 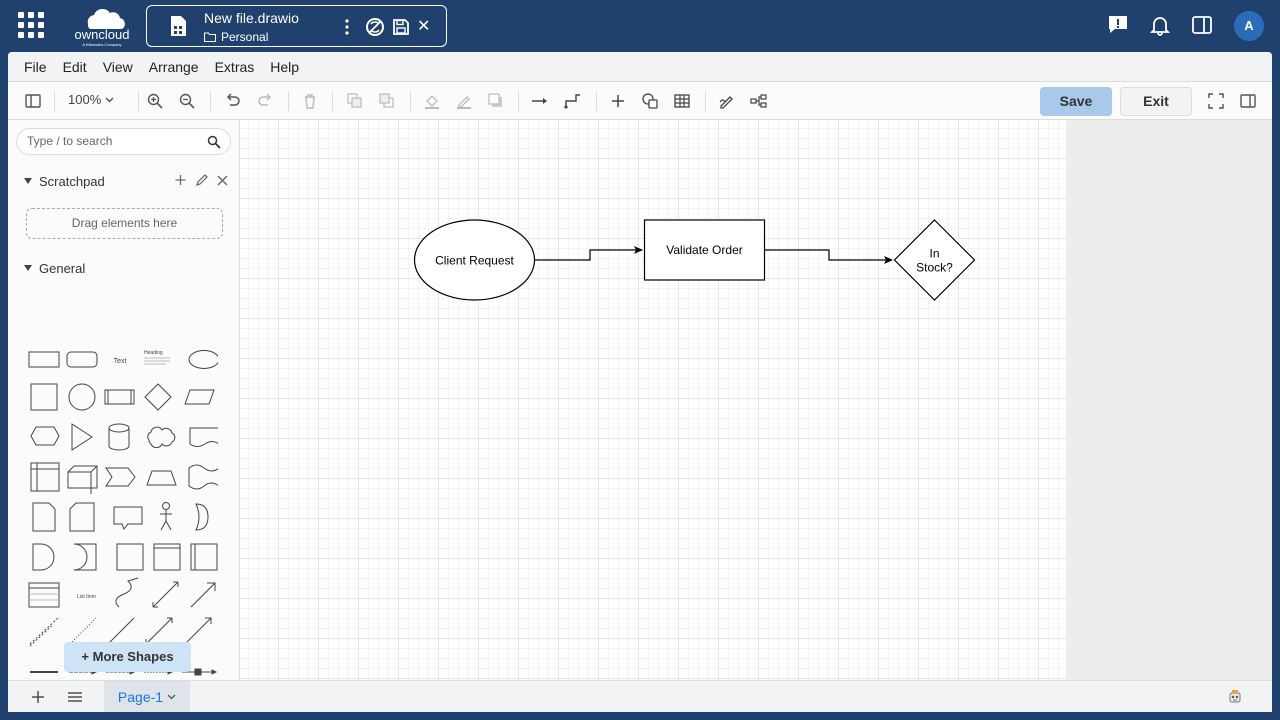 I want to click on shape-heading: Heading, so click(x=153, y=353).